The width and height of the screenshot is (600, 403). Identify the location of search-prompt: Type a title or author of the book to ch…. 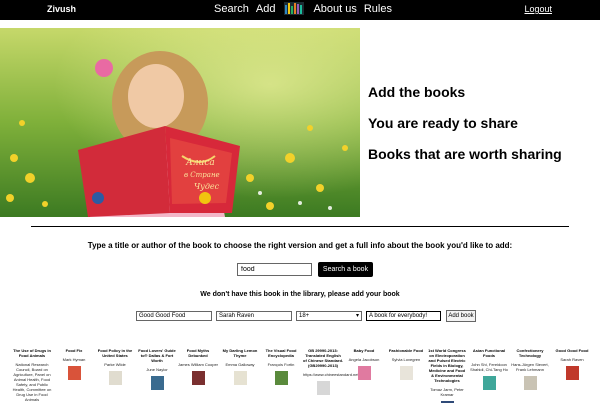
(300, 245).